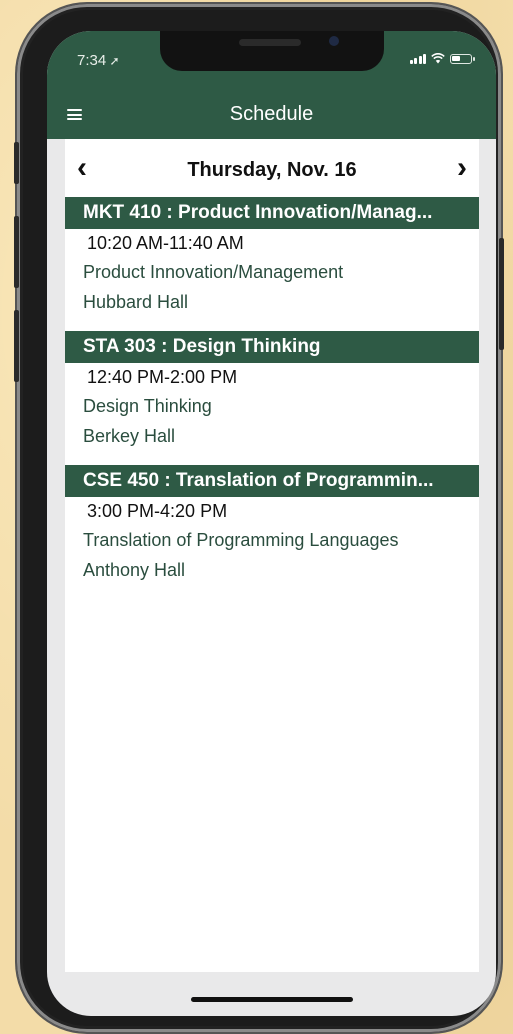 This screenshot has width=513, height=1034. I want to click on course-location: Anthony Hall, so click(134, 570).